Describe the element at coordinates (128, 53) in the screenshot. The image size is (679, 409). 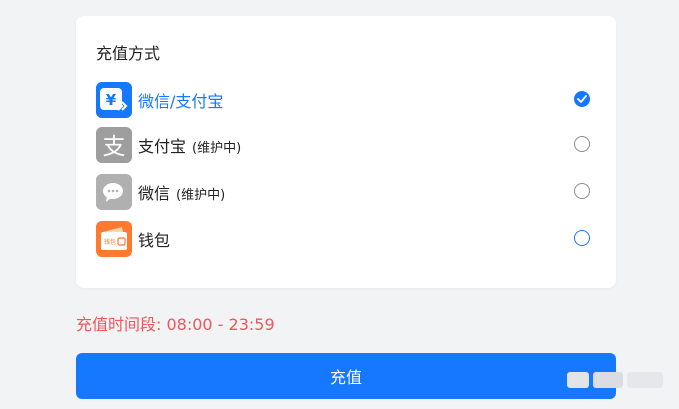
I see `card-title: 充值方式` at that location.